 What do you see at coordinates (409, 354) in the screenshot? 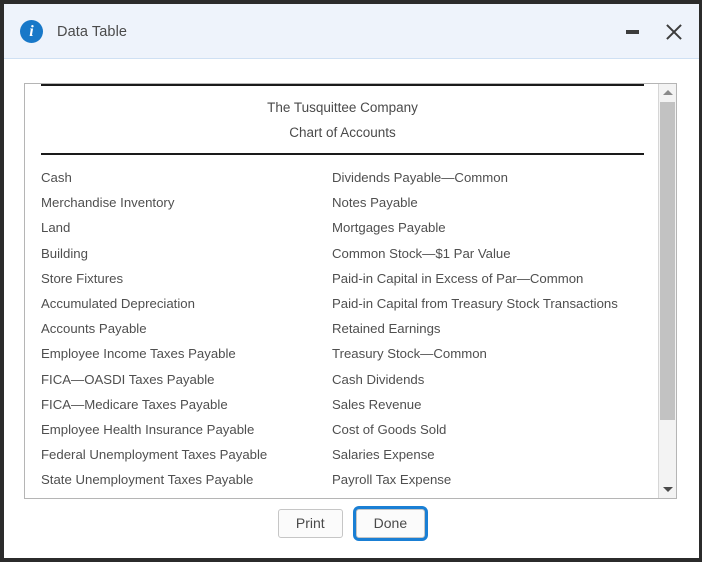
I see `list-item: Treasury Stock—Common` at bounding box center [409, 354].